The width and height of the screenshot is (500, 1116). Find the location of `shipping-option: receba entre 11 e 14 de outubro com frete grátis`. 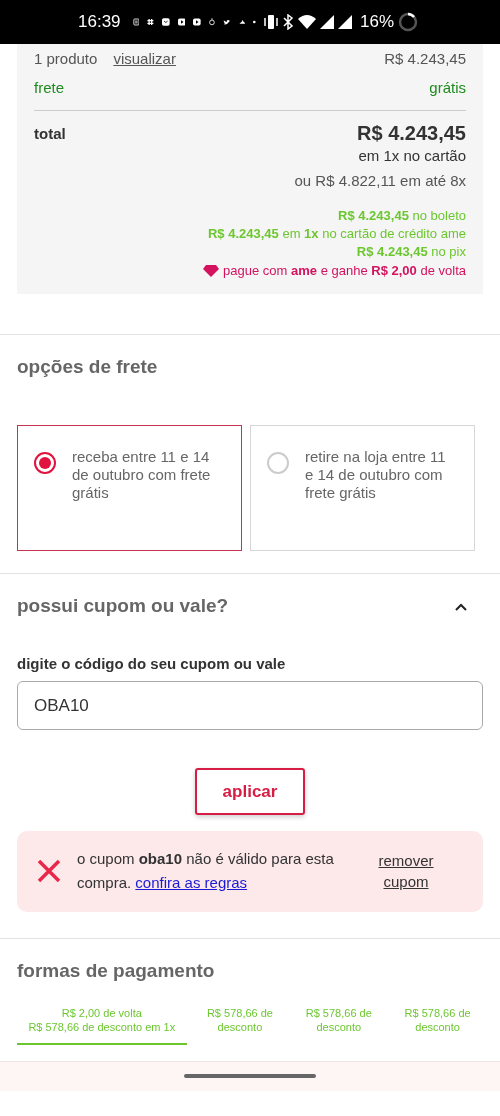

shipping-option: receba entre 11 e 14 de outubro com frete grátis is located at coordinates (129, 488).